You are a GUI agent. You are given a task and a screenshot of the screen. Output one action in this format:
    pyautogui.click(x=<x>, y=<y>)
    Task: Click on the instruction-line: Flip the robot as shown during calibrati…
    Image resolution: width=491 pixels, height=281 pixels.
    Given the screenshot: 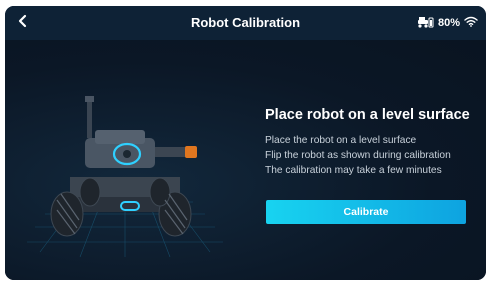 What is the action you would take?
    pyautogui.click(x=358, y=155)
    